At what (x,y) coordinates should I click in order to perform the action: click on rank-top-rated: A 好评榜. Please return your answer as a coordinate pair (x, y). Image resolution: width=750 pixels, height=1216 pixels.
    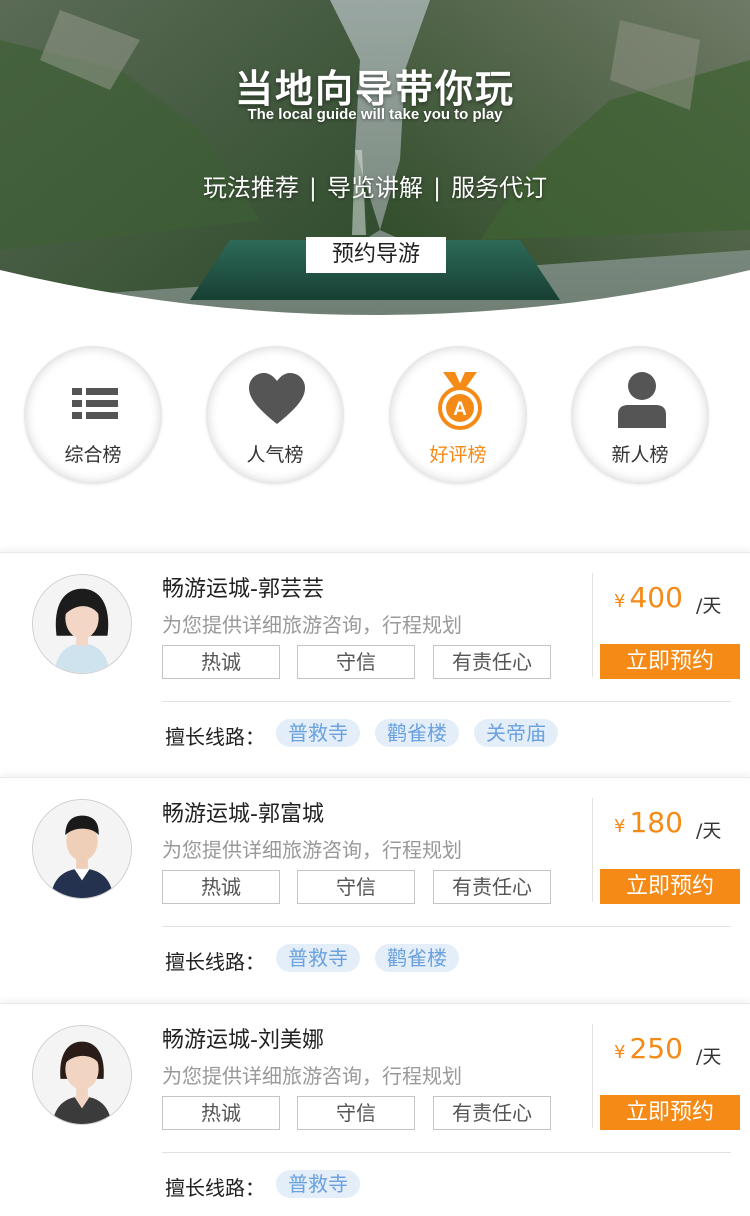
    Looking at the image, I should click on (458, 415).